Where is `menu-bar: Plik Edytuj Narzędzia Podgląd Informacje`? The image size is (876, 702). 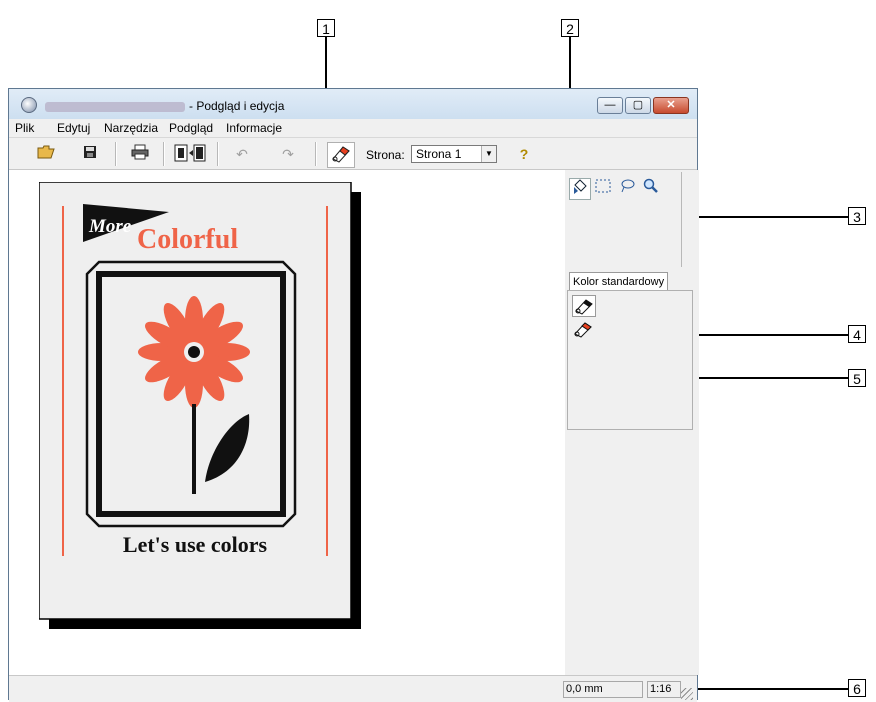 menu-bar: Plik Edytuj Narzędzia Podgląd Informacje is located at coordinates (353, 128).